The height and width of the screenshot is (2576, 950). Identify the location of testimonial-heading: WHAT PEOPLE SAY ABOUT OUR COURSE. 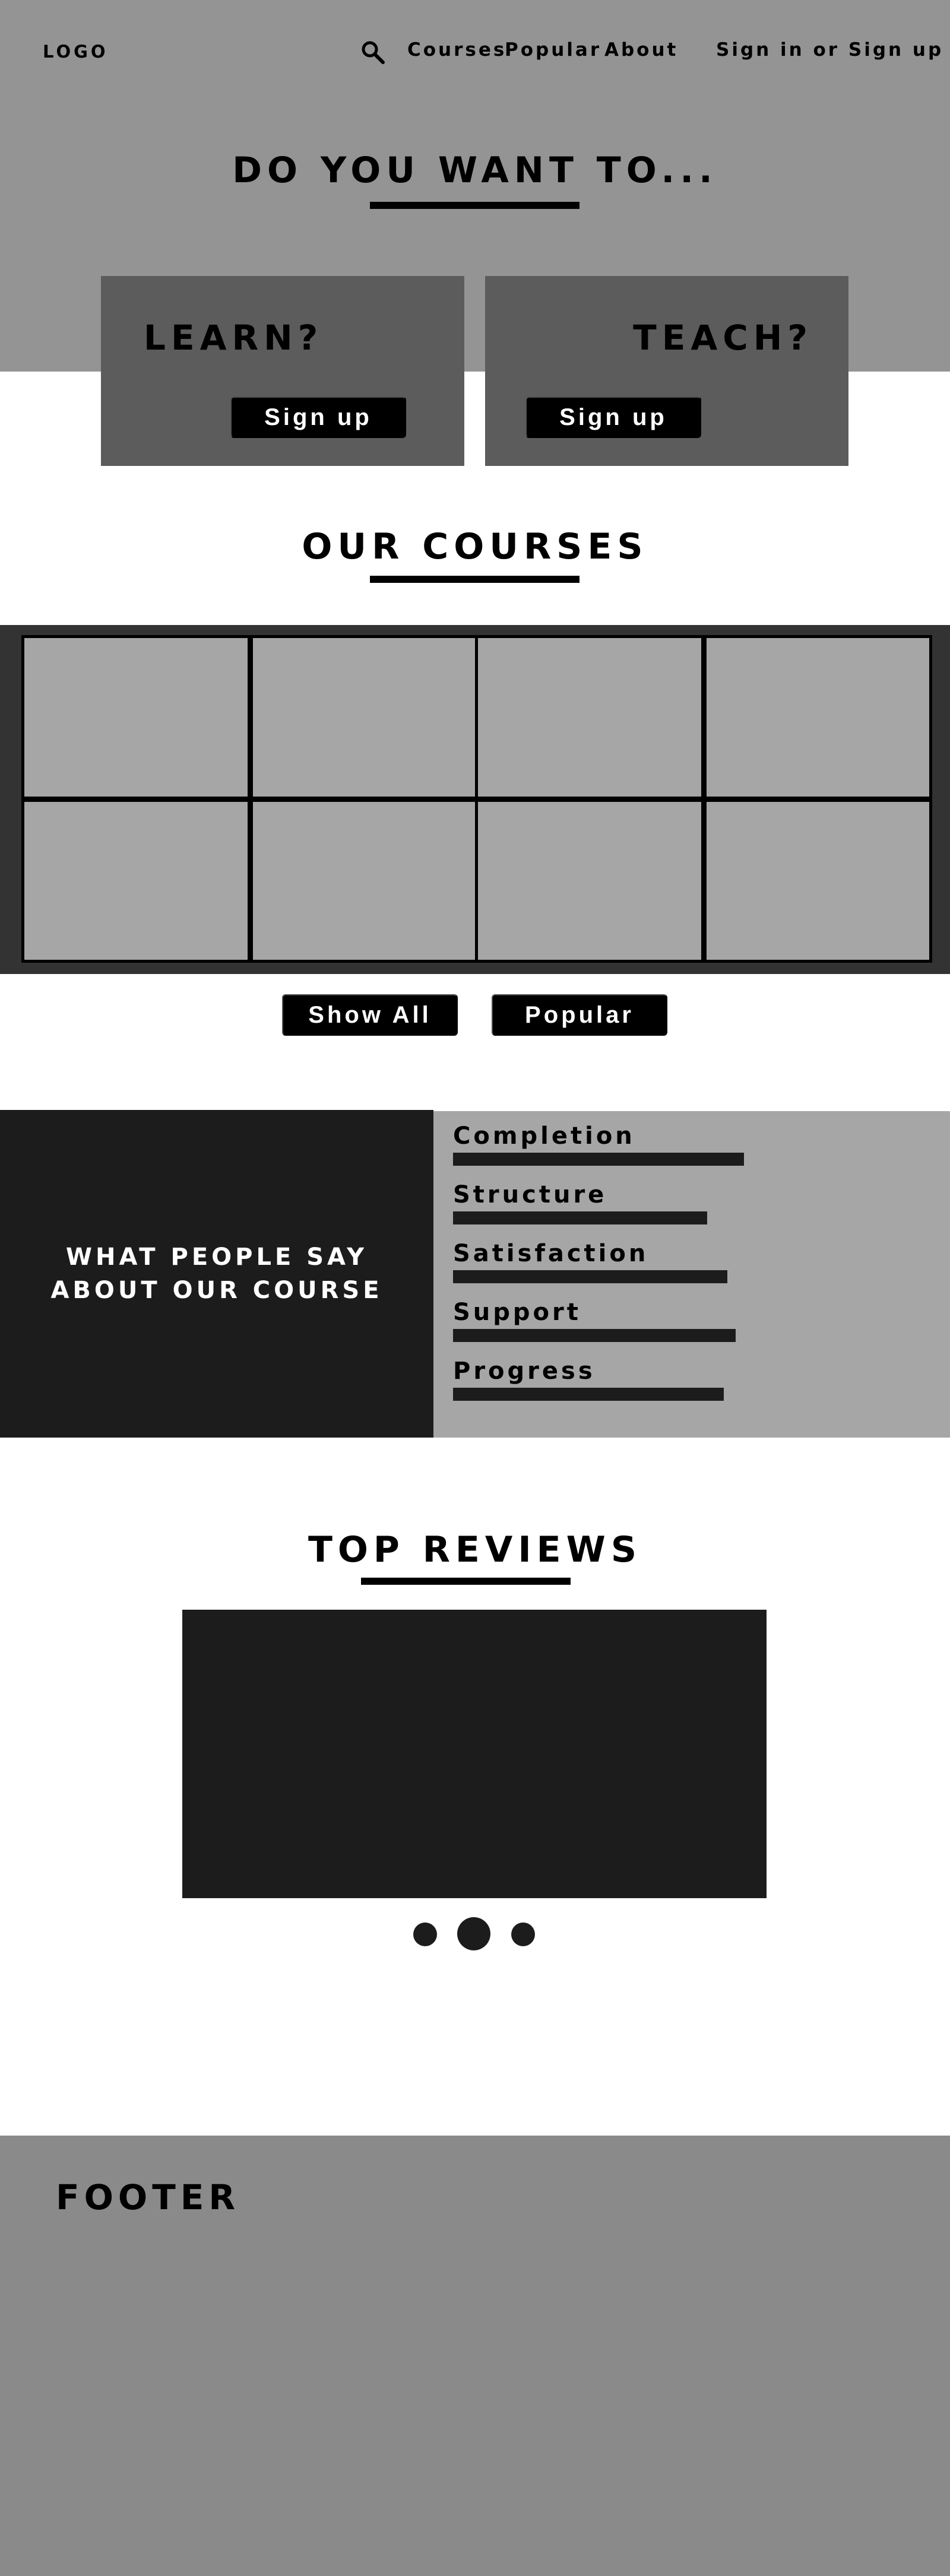
(216, 1273).